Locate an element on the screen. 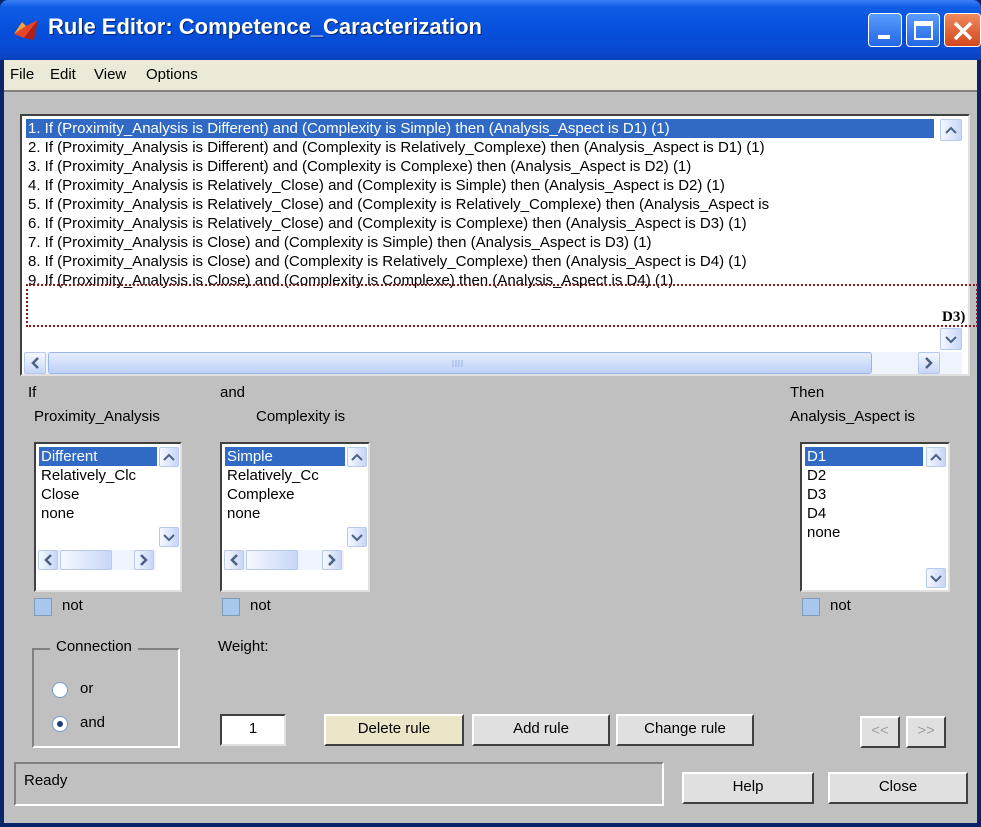  connection-or-radio is located at coordinates (60, 690).